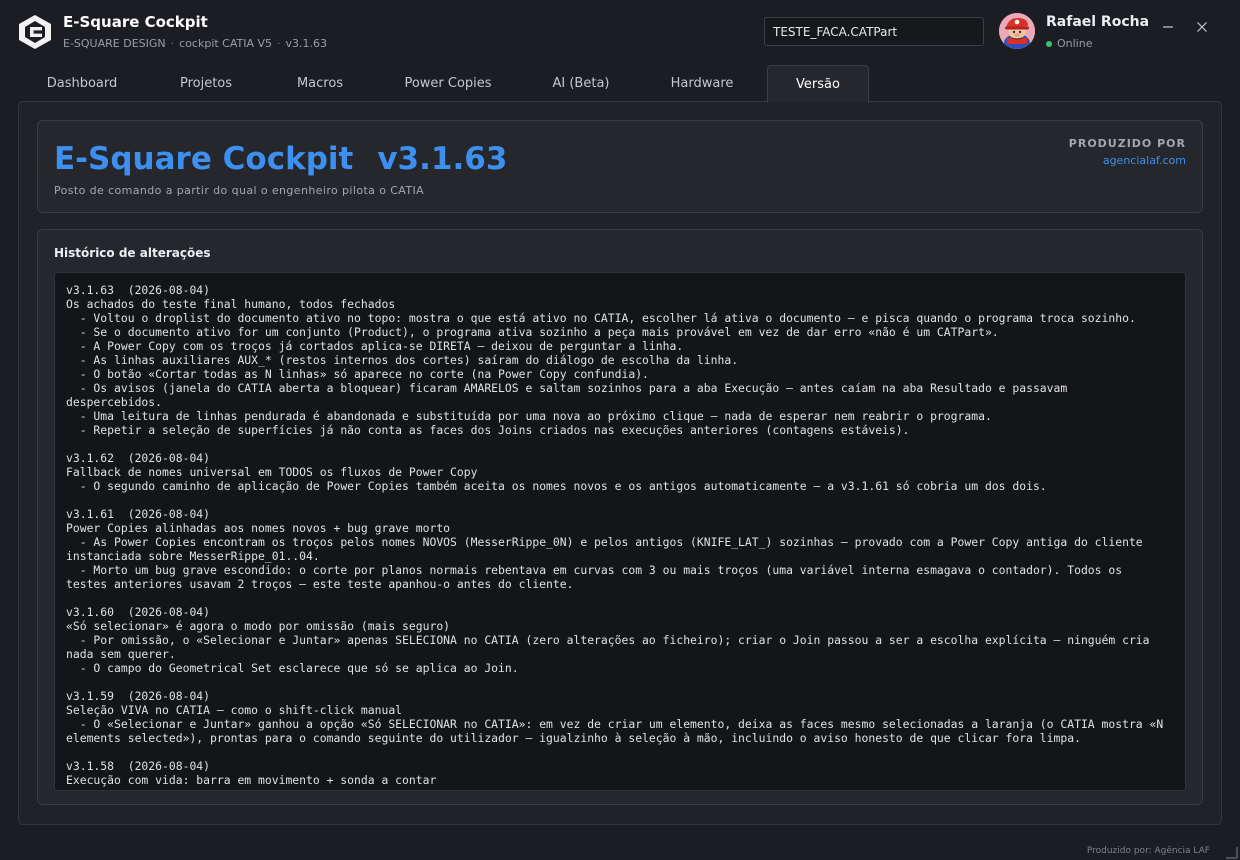  I want to click on minimize-button, so click(1168, 27).